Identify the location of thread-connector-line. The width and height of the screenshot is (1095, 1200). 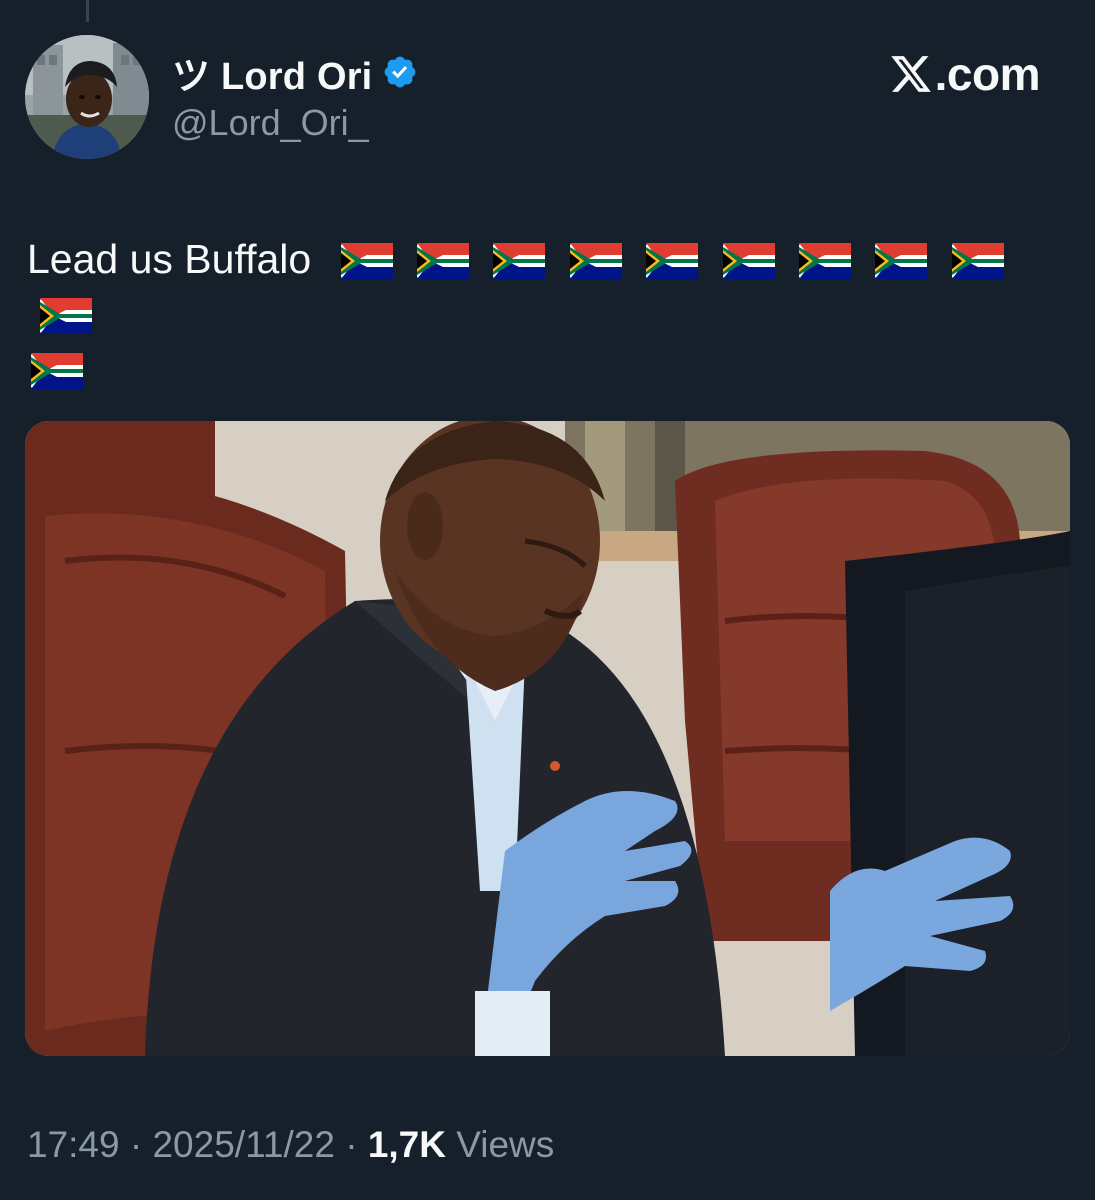
(87, 11).